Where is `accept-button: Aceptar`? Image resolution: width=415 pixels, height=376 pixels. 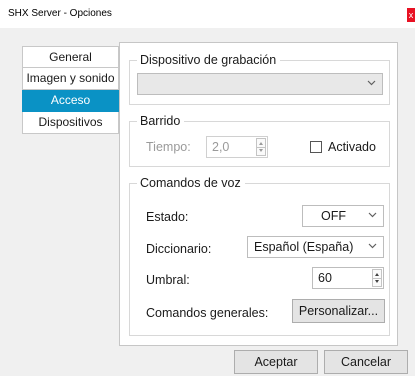 accept-button: Aceptar is located at coordinates (276, 362).